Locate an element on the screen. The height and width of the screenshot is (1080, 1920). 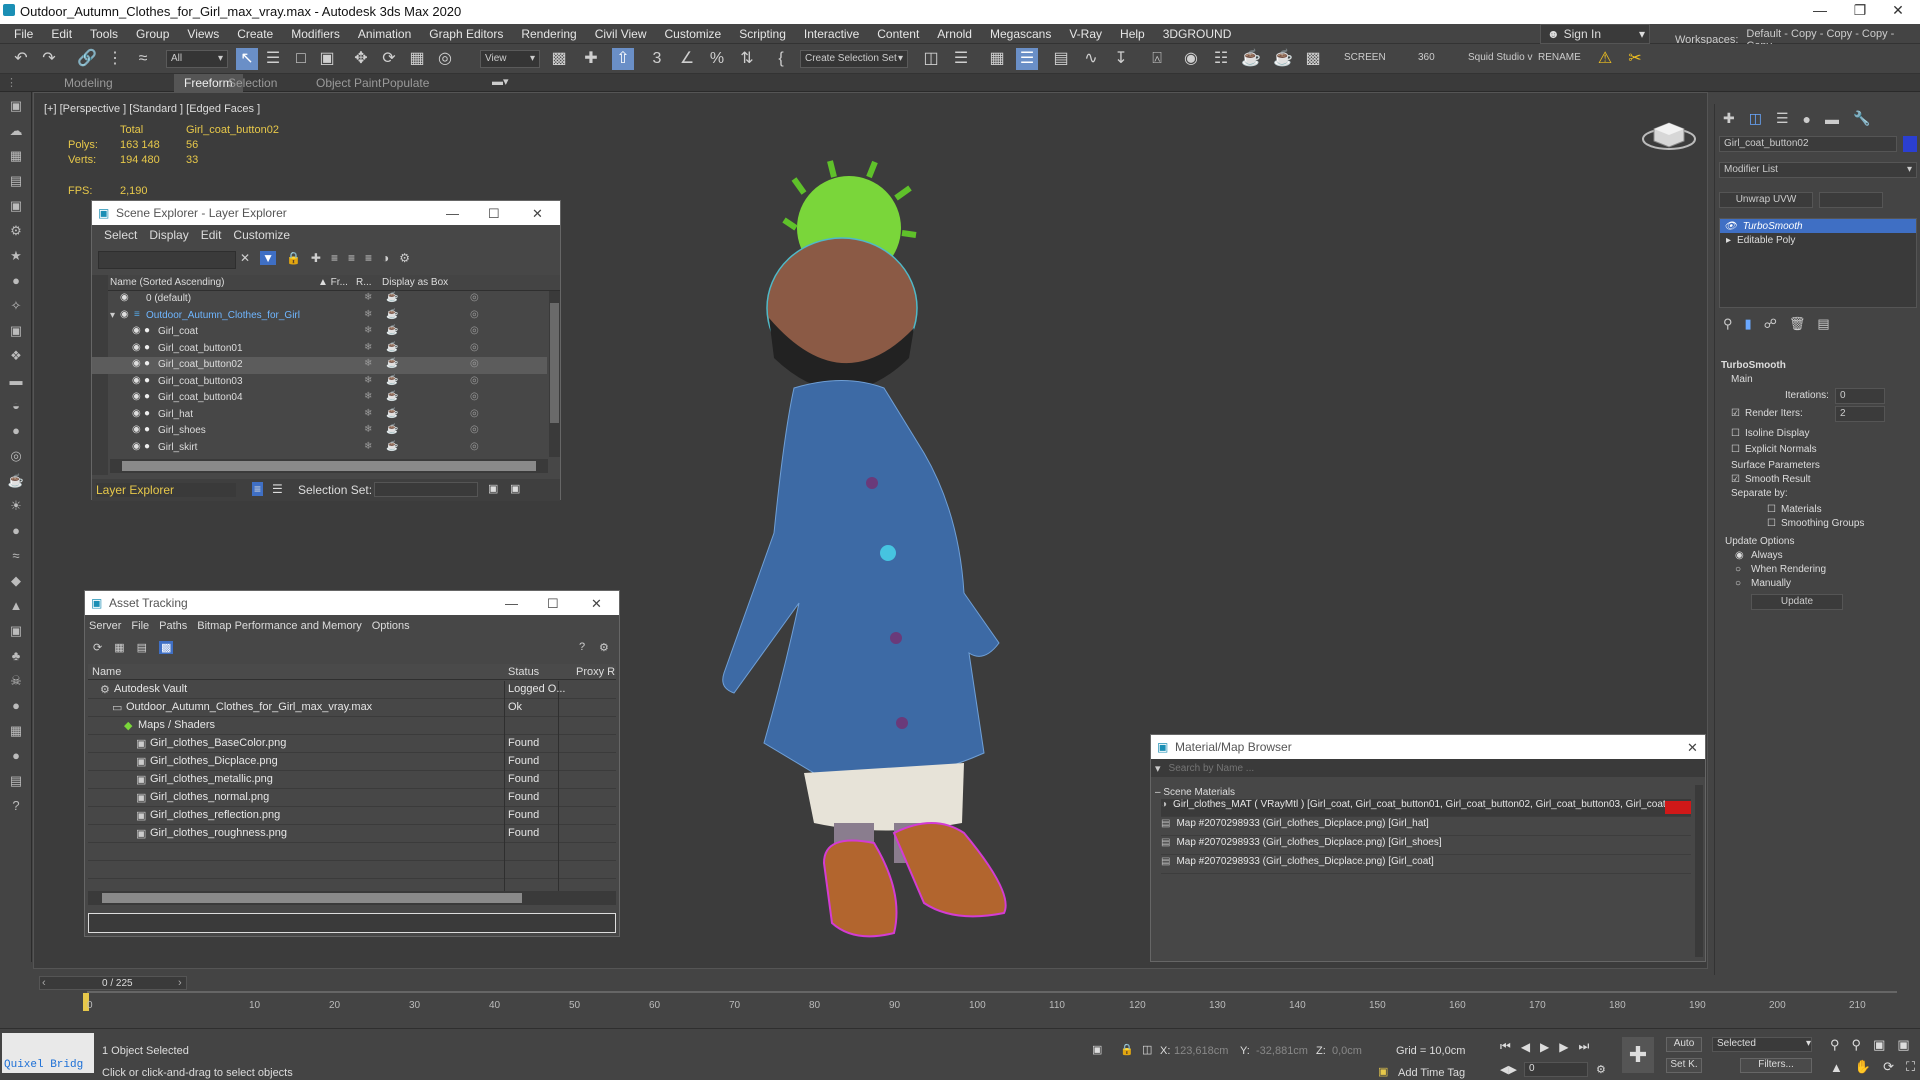
redo-icon: ↷ is located at coordinates (49, 59).